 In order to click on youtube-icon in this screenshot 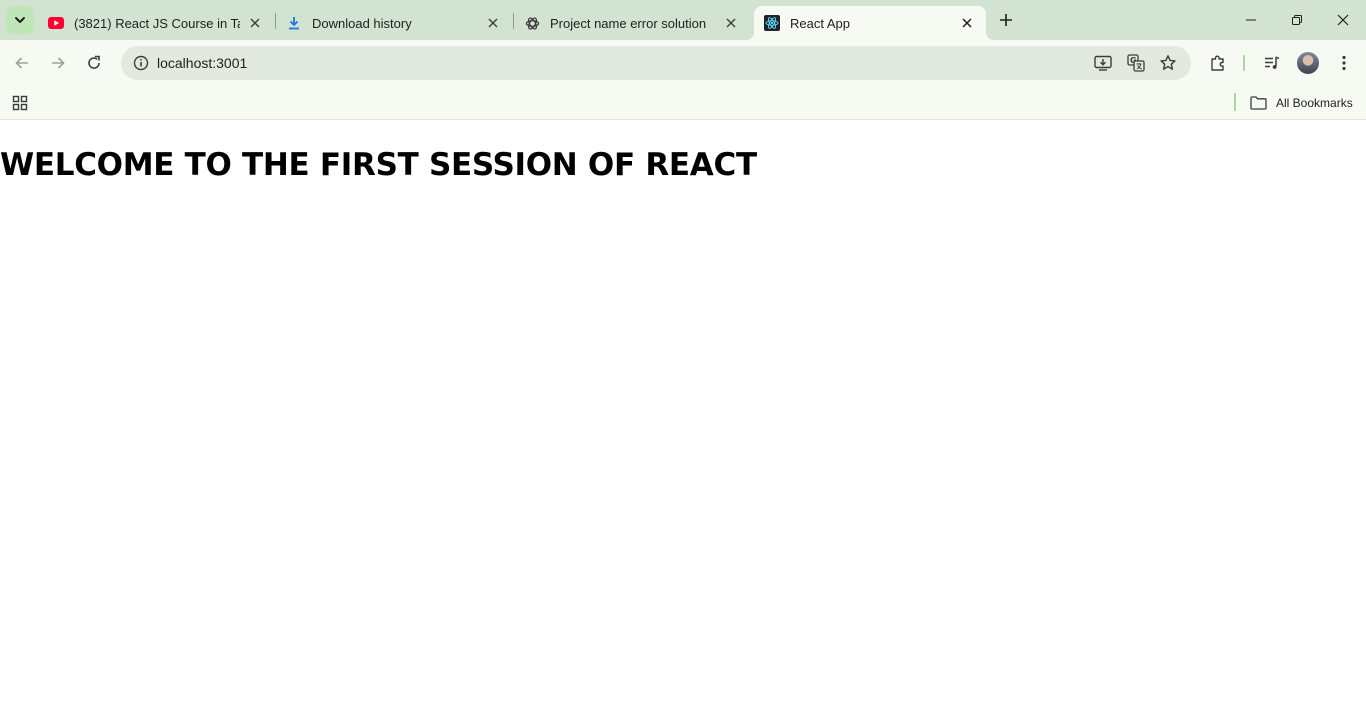, I will do `click(56, 23)`.